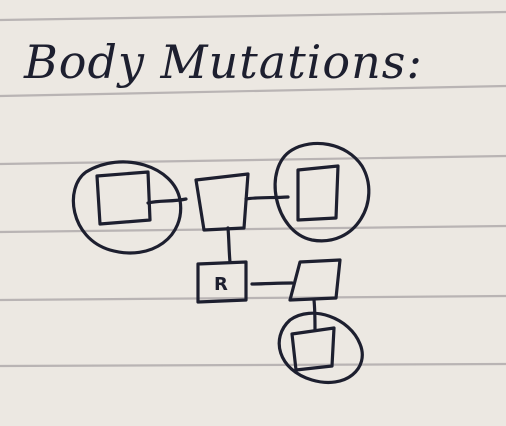 This screenshot has height=426, width=506. I want to click on edge-n2-n4, so click(229, 245).